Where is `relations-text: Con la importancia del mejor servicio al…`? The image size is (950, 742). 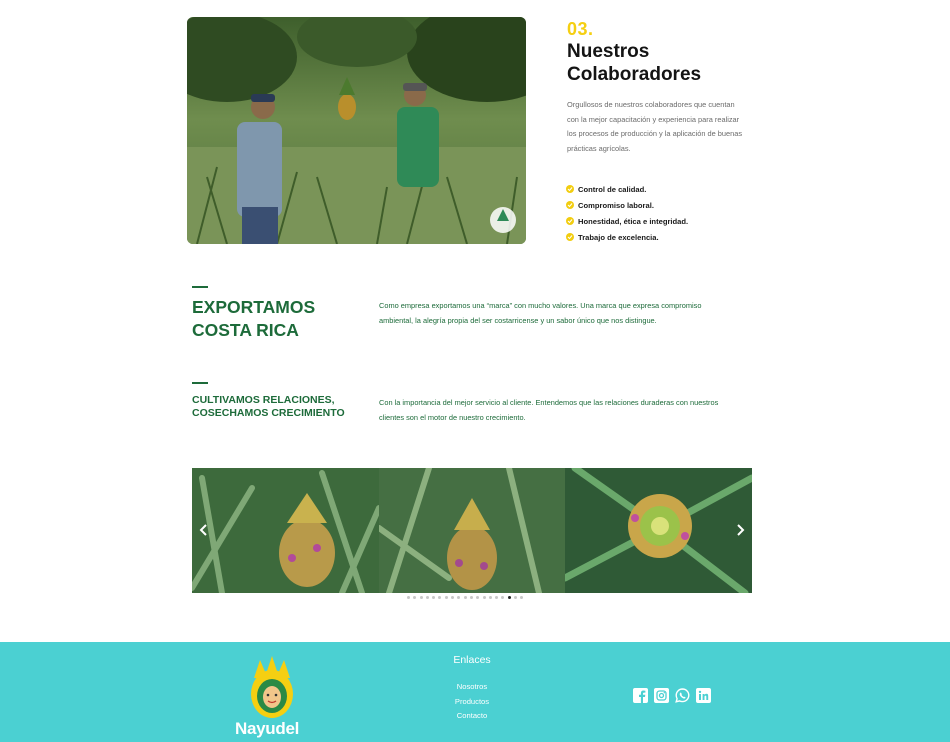 relations-text: Con la importancia del mejor servicio al… is located at coordinates (549, 410).